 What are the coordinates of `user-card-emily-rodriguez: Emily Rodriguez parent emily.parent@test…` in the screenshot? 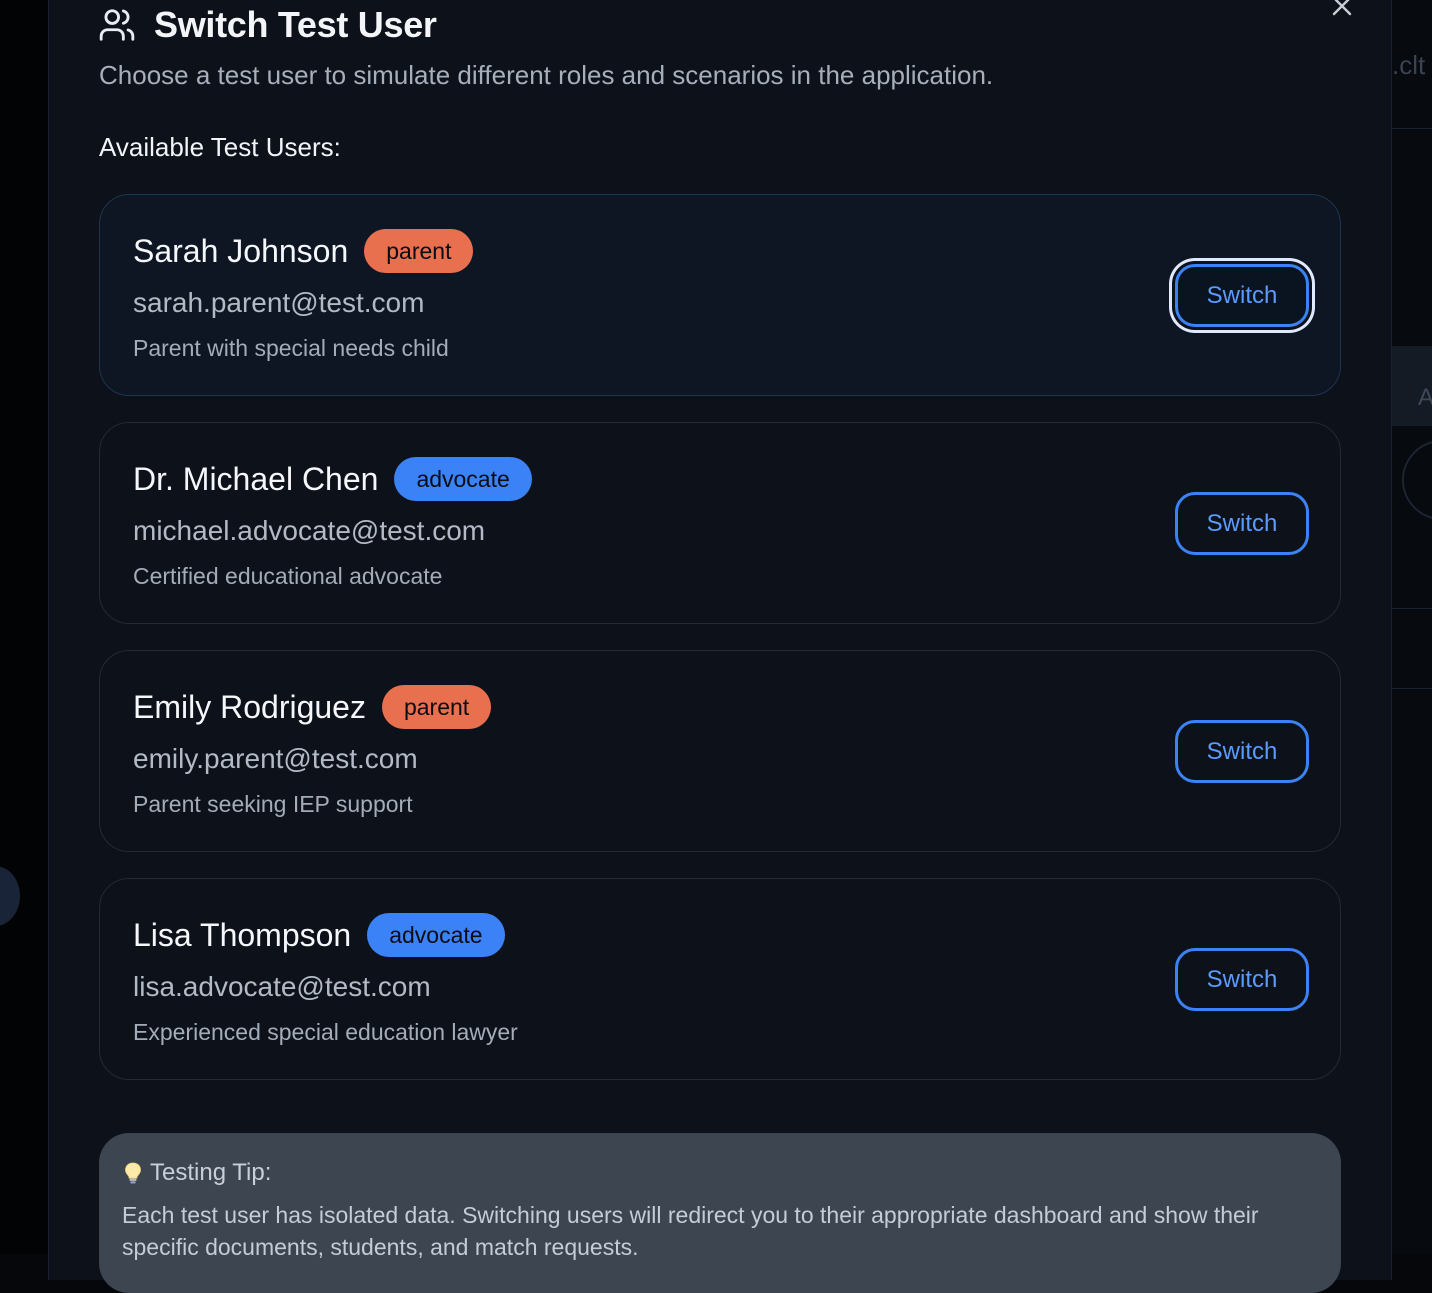 It's located at (720, 751).